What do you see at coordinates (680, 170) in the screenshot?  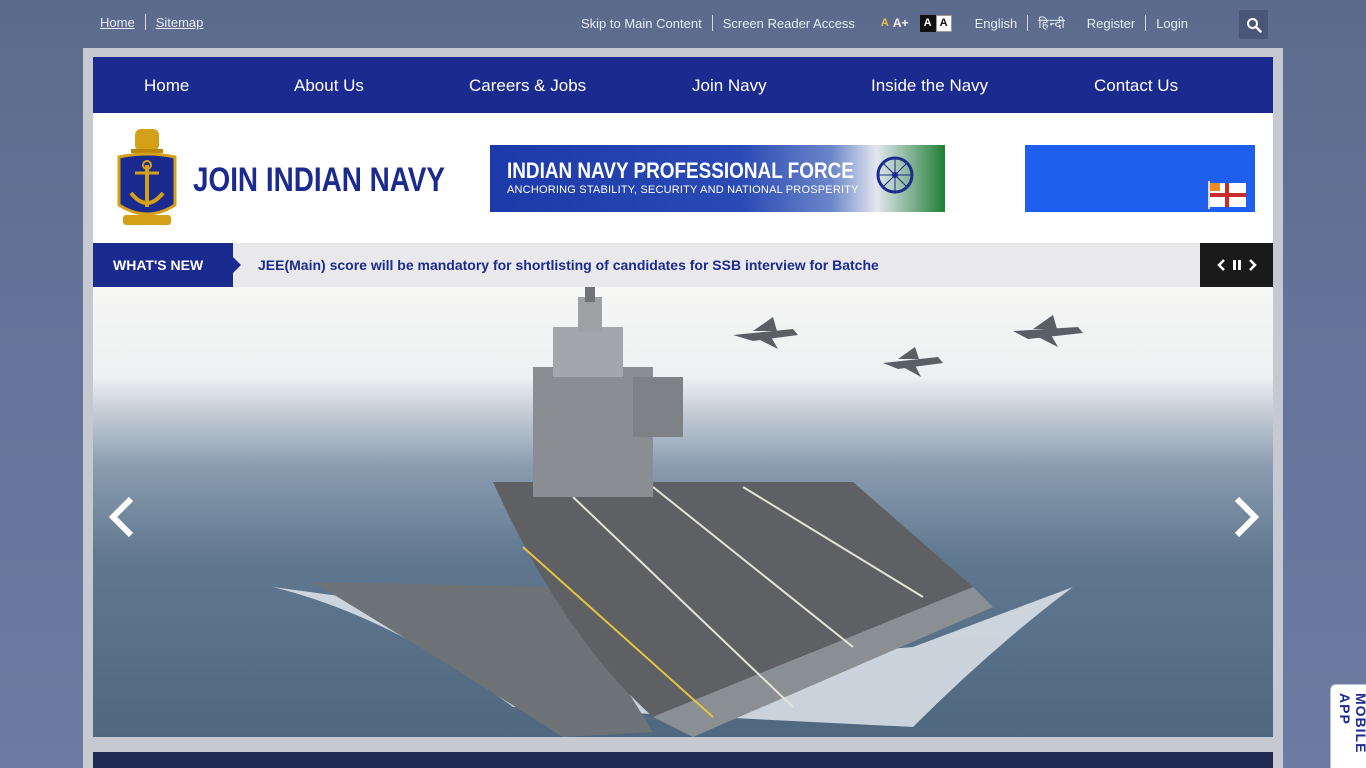 I see `banner-title: INDIAN NAVY PROFESSIONAL FORCE` at bounding box center [680, 170].